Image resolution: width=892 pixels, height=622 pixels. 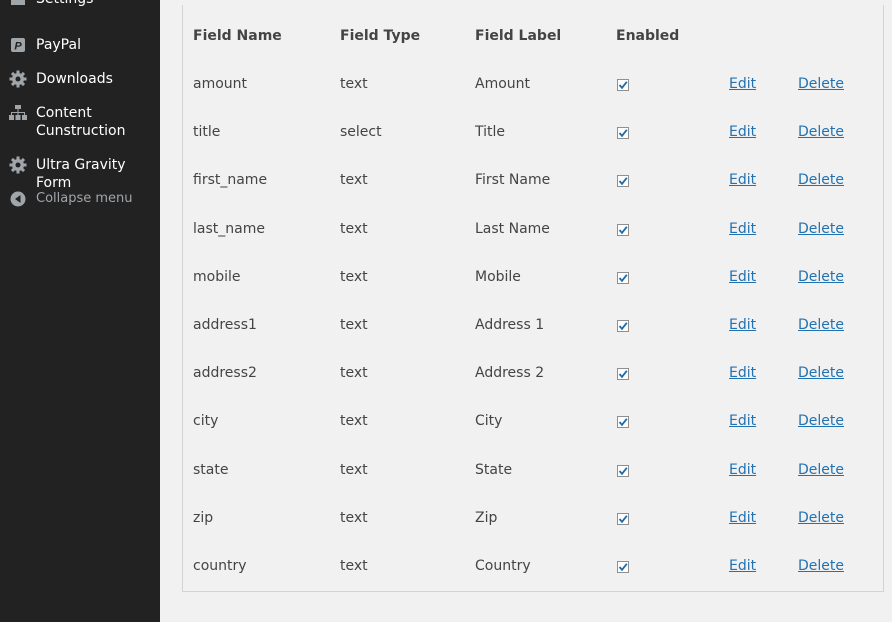 What do you see at coordinates (18, 4) in the screenshot?
I see `settings-icon` at bounding box center [18, 4].